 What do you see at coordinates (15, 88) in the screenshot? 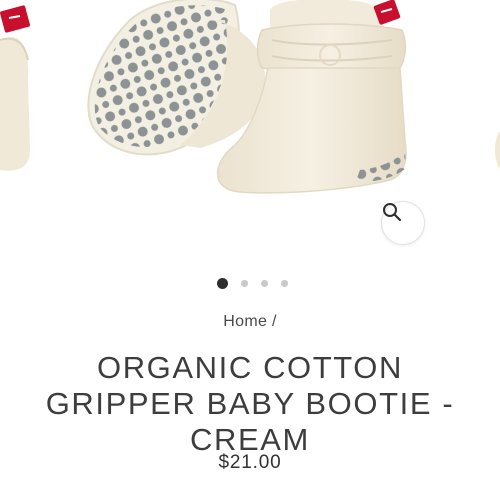
I see `left-bootie-partial` at bounding box center [15, 88].